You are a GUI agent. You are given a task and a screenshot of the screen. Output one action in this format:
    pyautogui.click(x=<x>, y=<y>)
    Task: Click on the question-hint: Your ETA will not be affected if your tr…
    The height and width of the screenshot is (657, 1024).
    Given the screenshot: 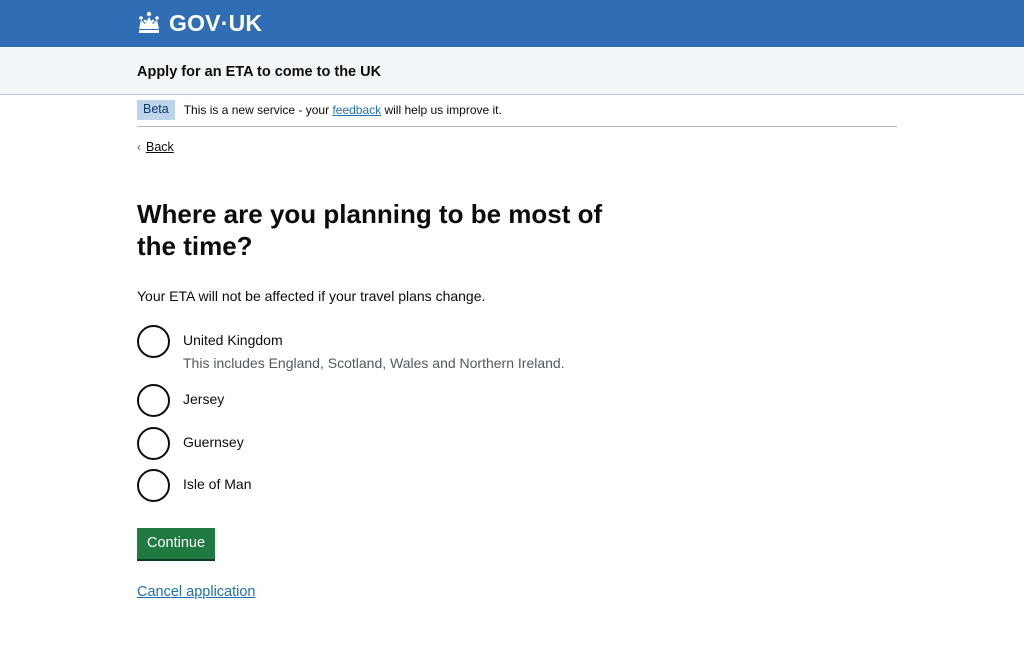 What is the action you would take?
    pyautogui.click(x=311, y=296)
    